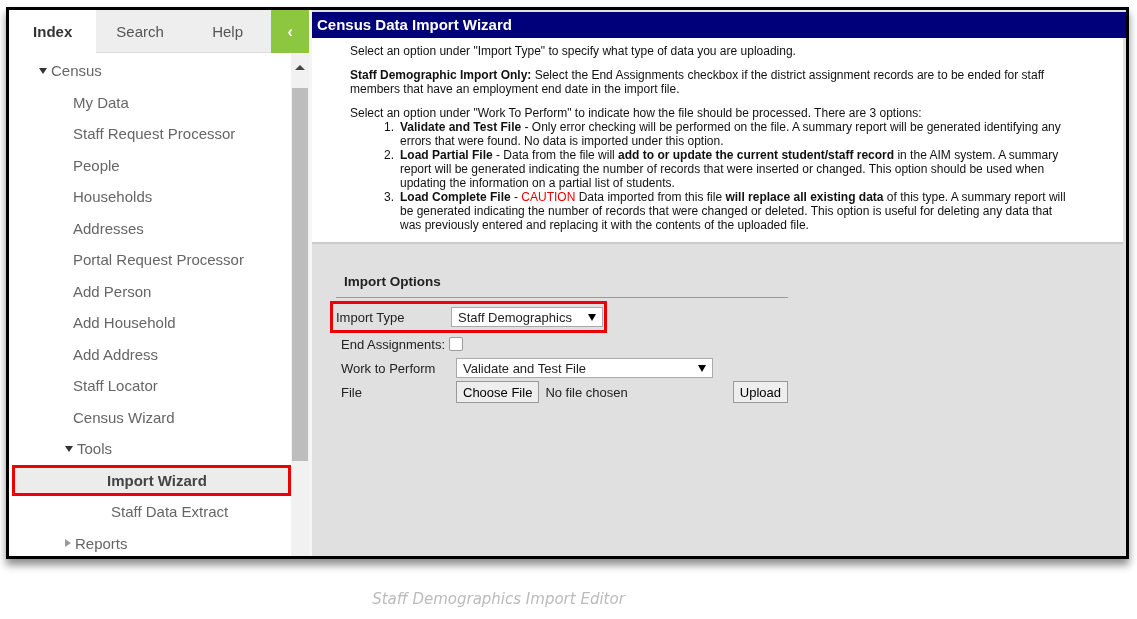 The width and height of the screenshot is (1137, 619). I want to click on figure-caption: Staff Demographics Import Editor, so click(498, 599).